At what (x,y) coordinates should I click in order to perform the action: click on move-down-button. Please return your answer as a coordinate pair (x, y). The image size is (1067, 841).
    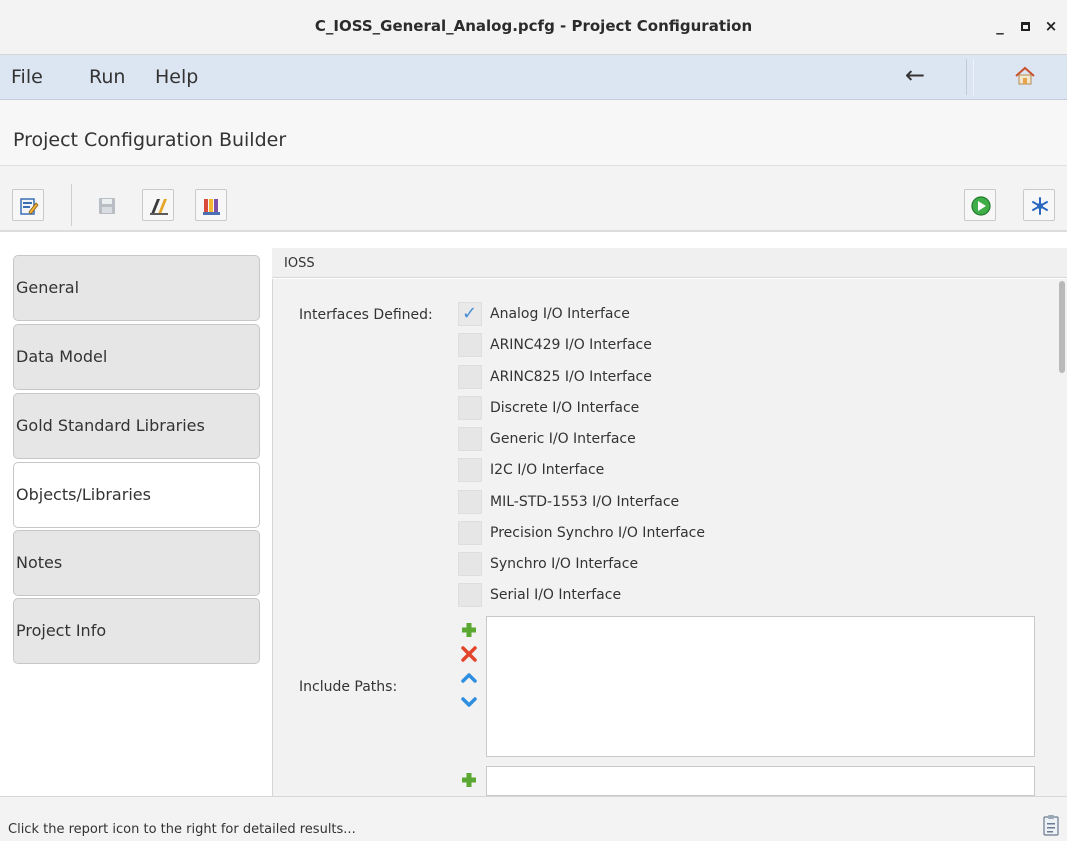
    Looking at the image, I should click on (469, 702).